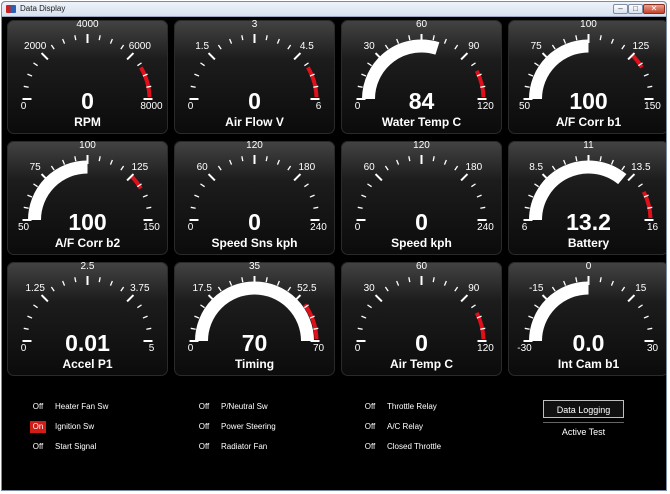 Image resolution: width=670 pixels, height=494 pixels. What do you see at coordinates (654, 9) in the screenshot?
I see `close-button: ✕` at bounding box center [654, 9].